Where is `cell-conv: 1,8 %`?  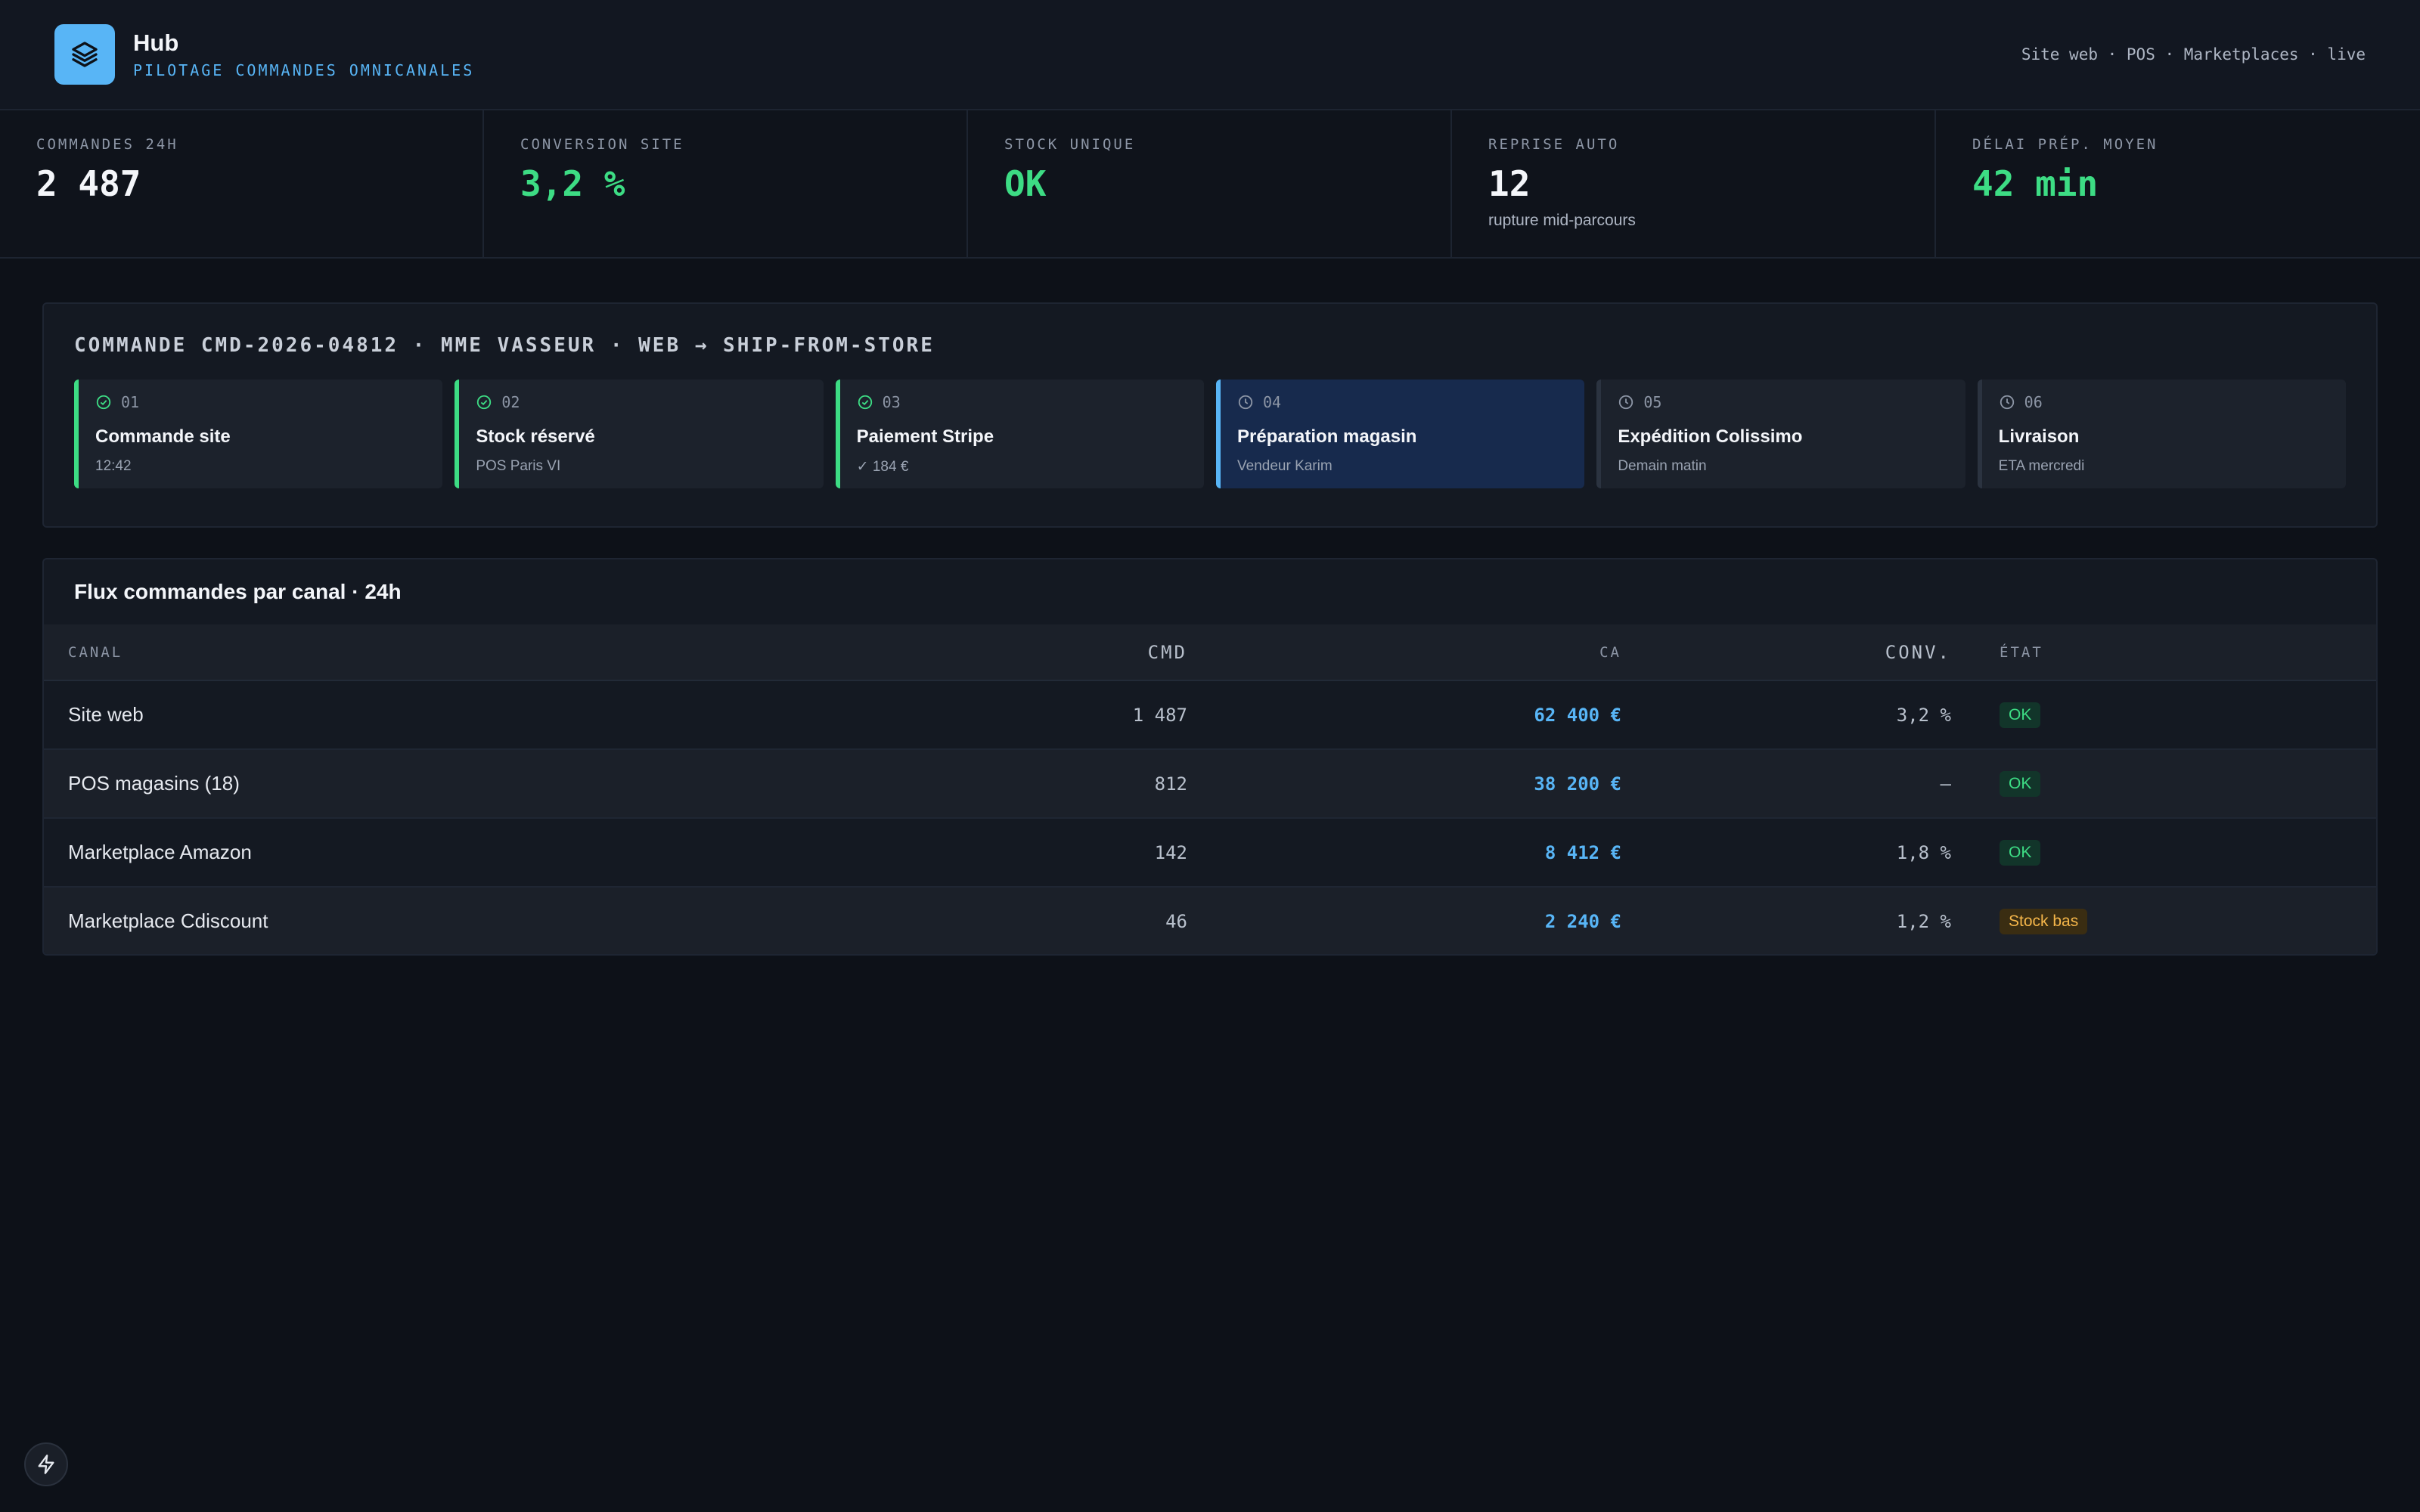
cell-conv: 1,8 % is located at coordinates (1923, 852).